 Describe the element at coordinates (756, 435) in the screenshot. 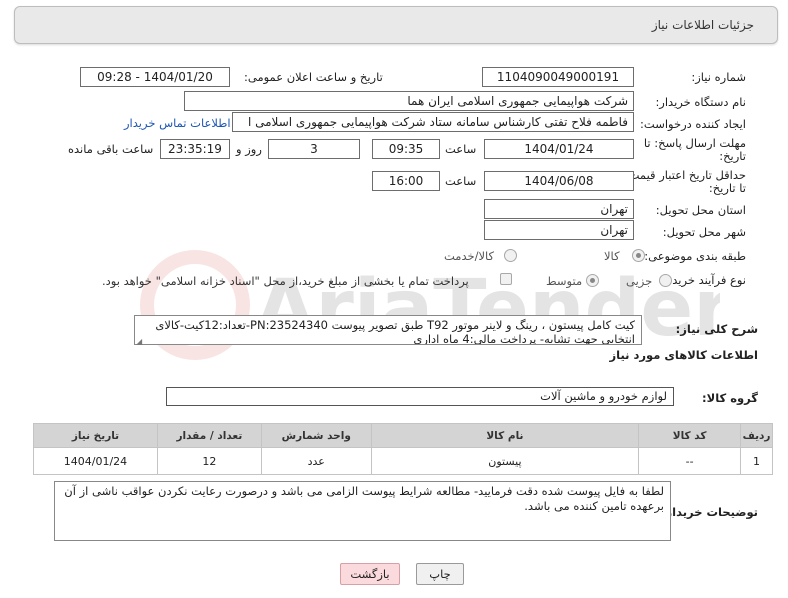

I see `col-header-row-number: ردیف` at that location.